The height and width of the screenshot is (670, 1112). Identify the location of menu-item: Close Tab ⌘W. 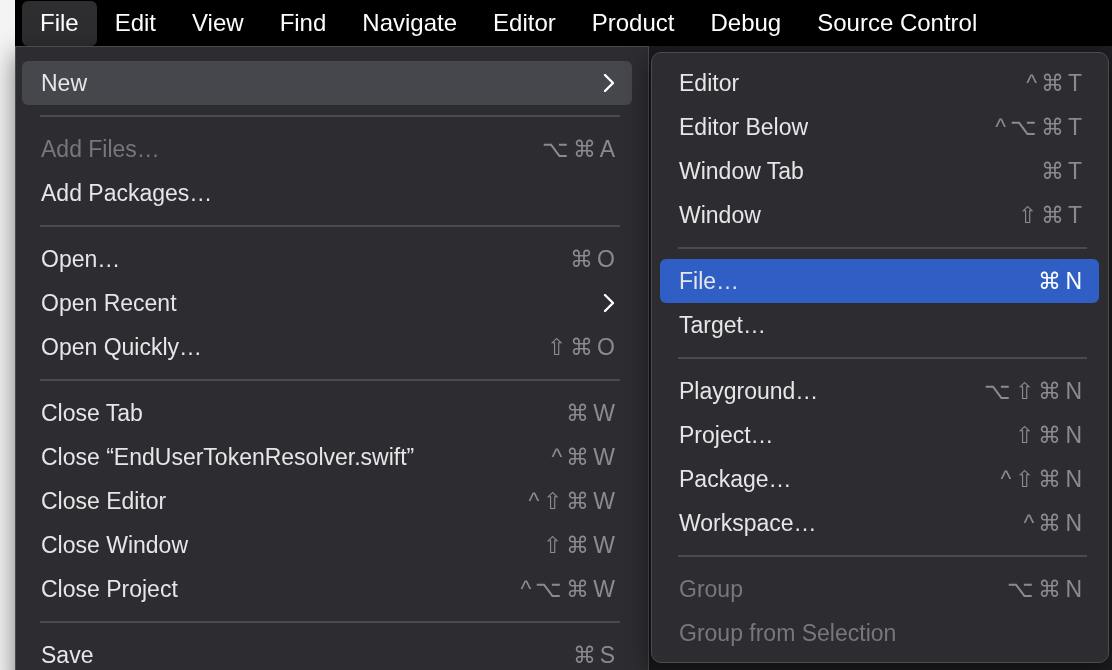
(327, 413).